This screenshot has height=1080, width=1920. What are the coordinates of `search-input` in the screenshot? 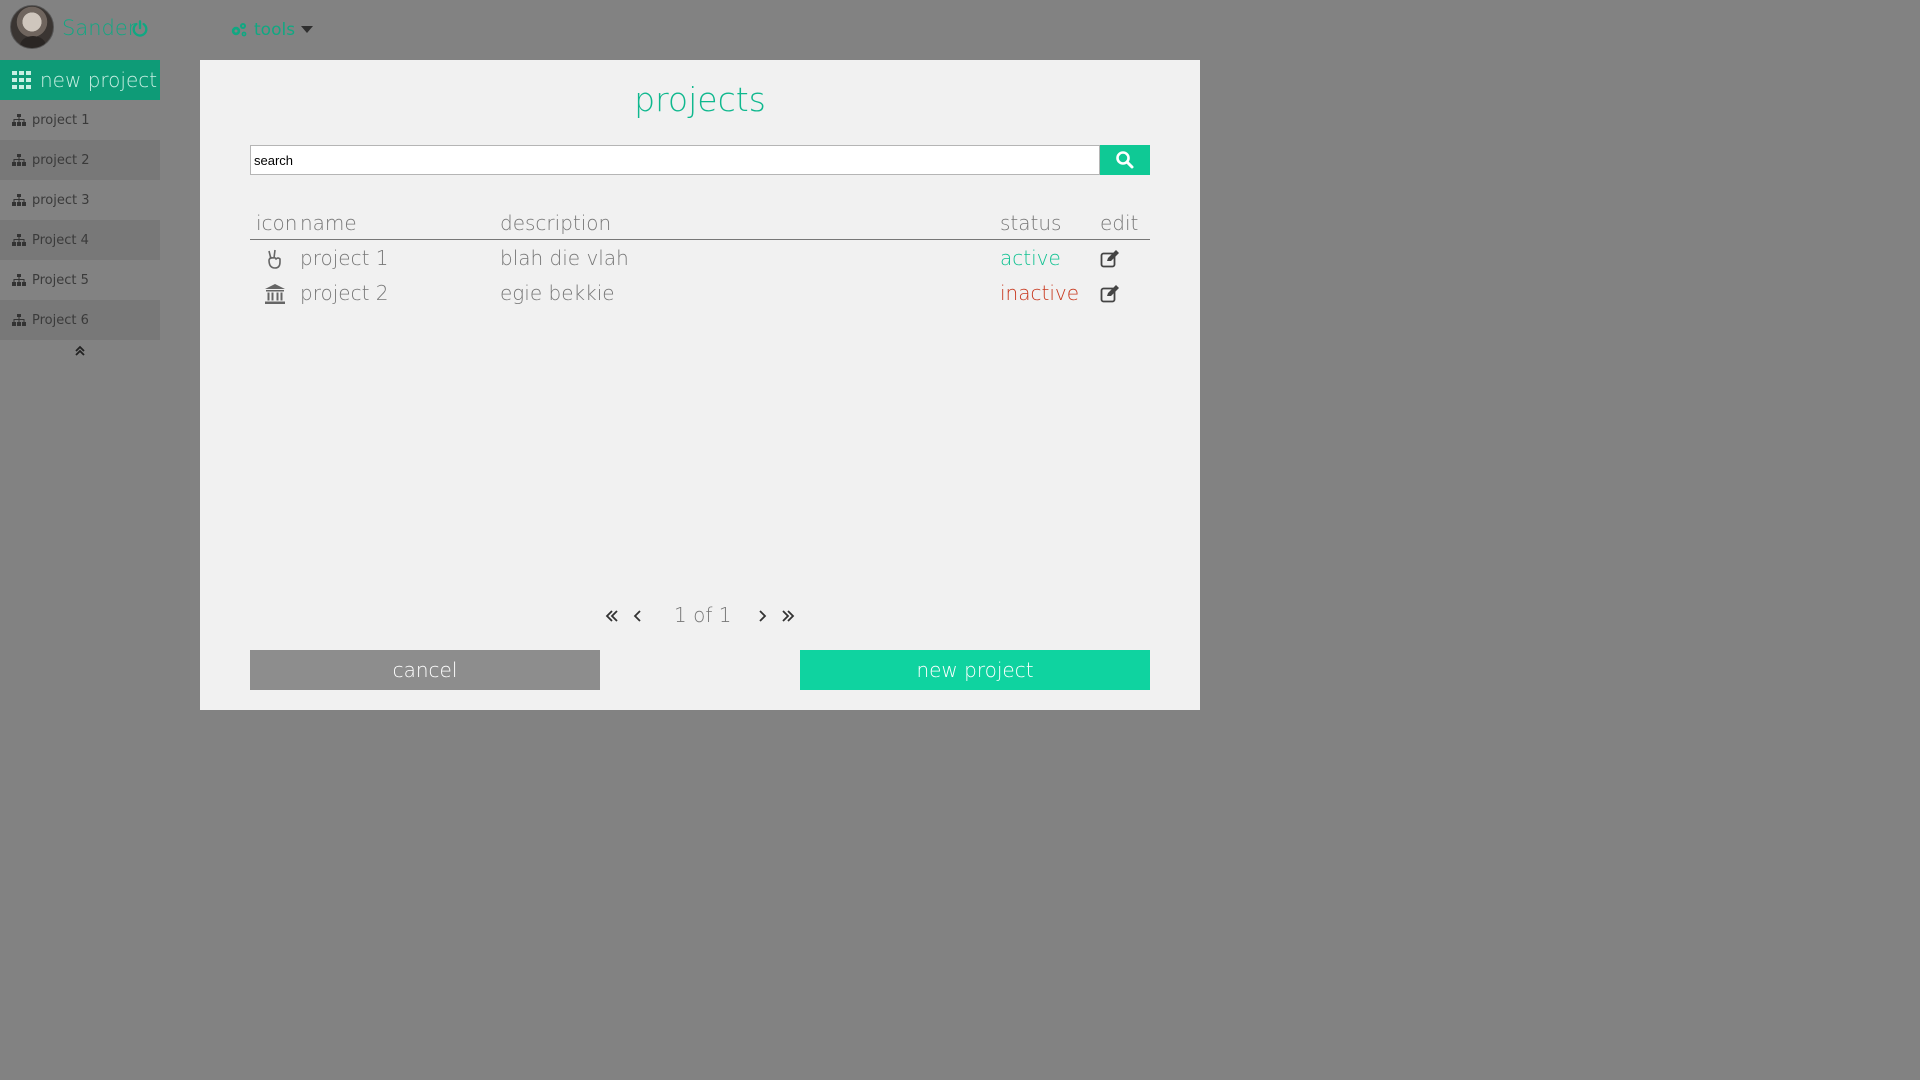 It's located at (675, 160).